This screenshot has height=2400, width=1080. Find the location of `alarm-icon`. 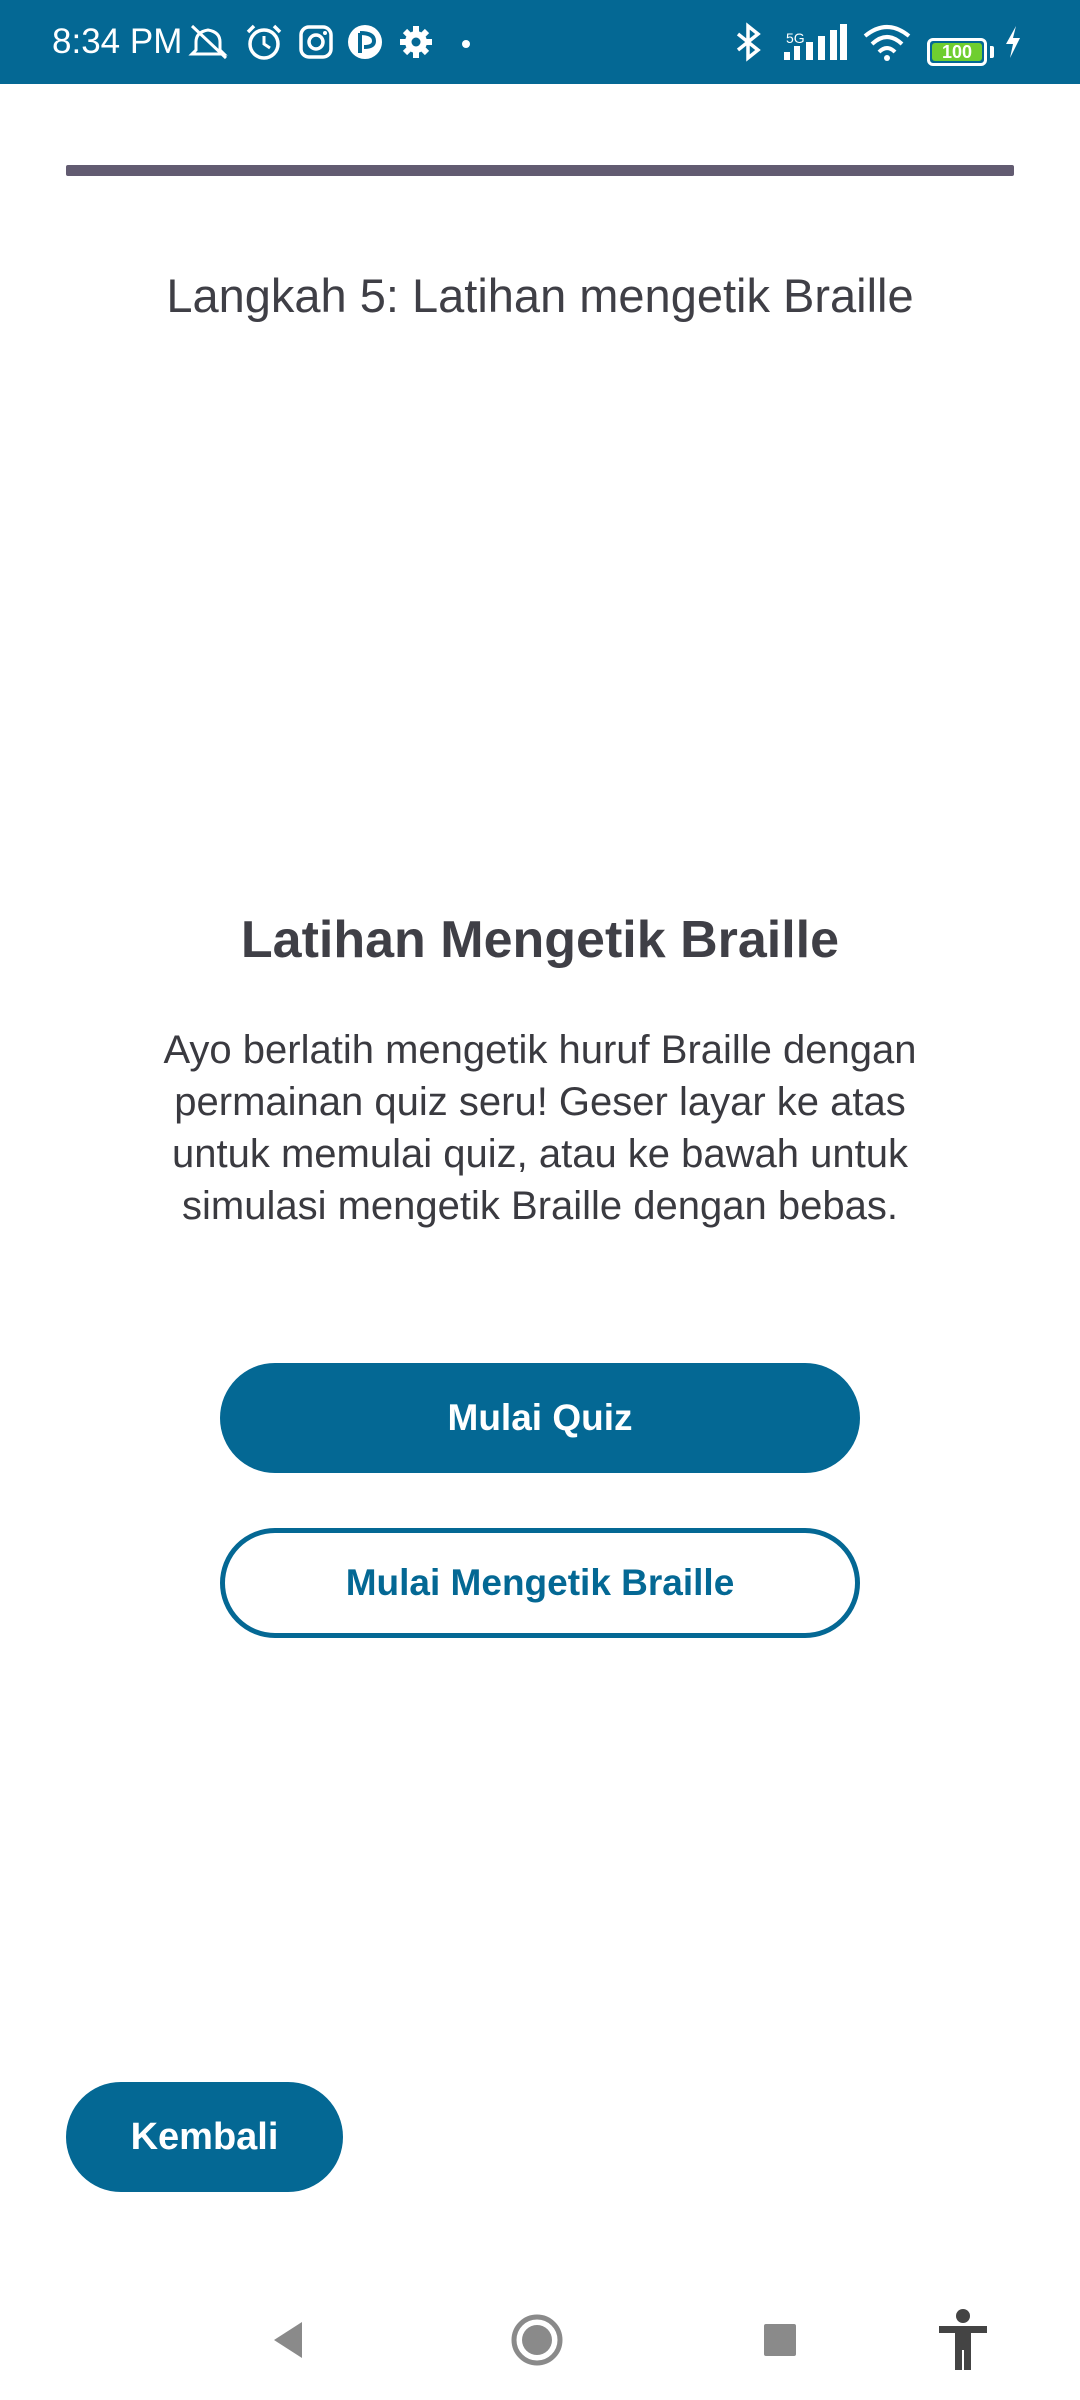

alarm-icon is located at coordinates (264, 42).